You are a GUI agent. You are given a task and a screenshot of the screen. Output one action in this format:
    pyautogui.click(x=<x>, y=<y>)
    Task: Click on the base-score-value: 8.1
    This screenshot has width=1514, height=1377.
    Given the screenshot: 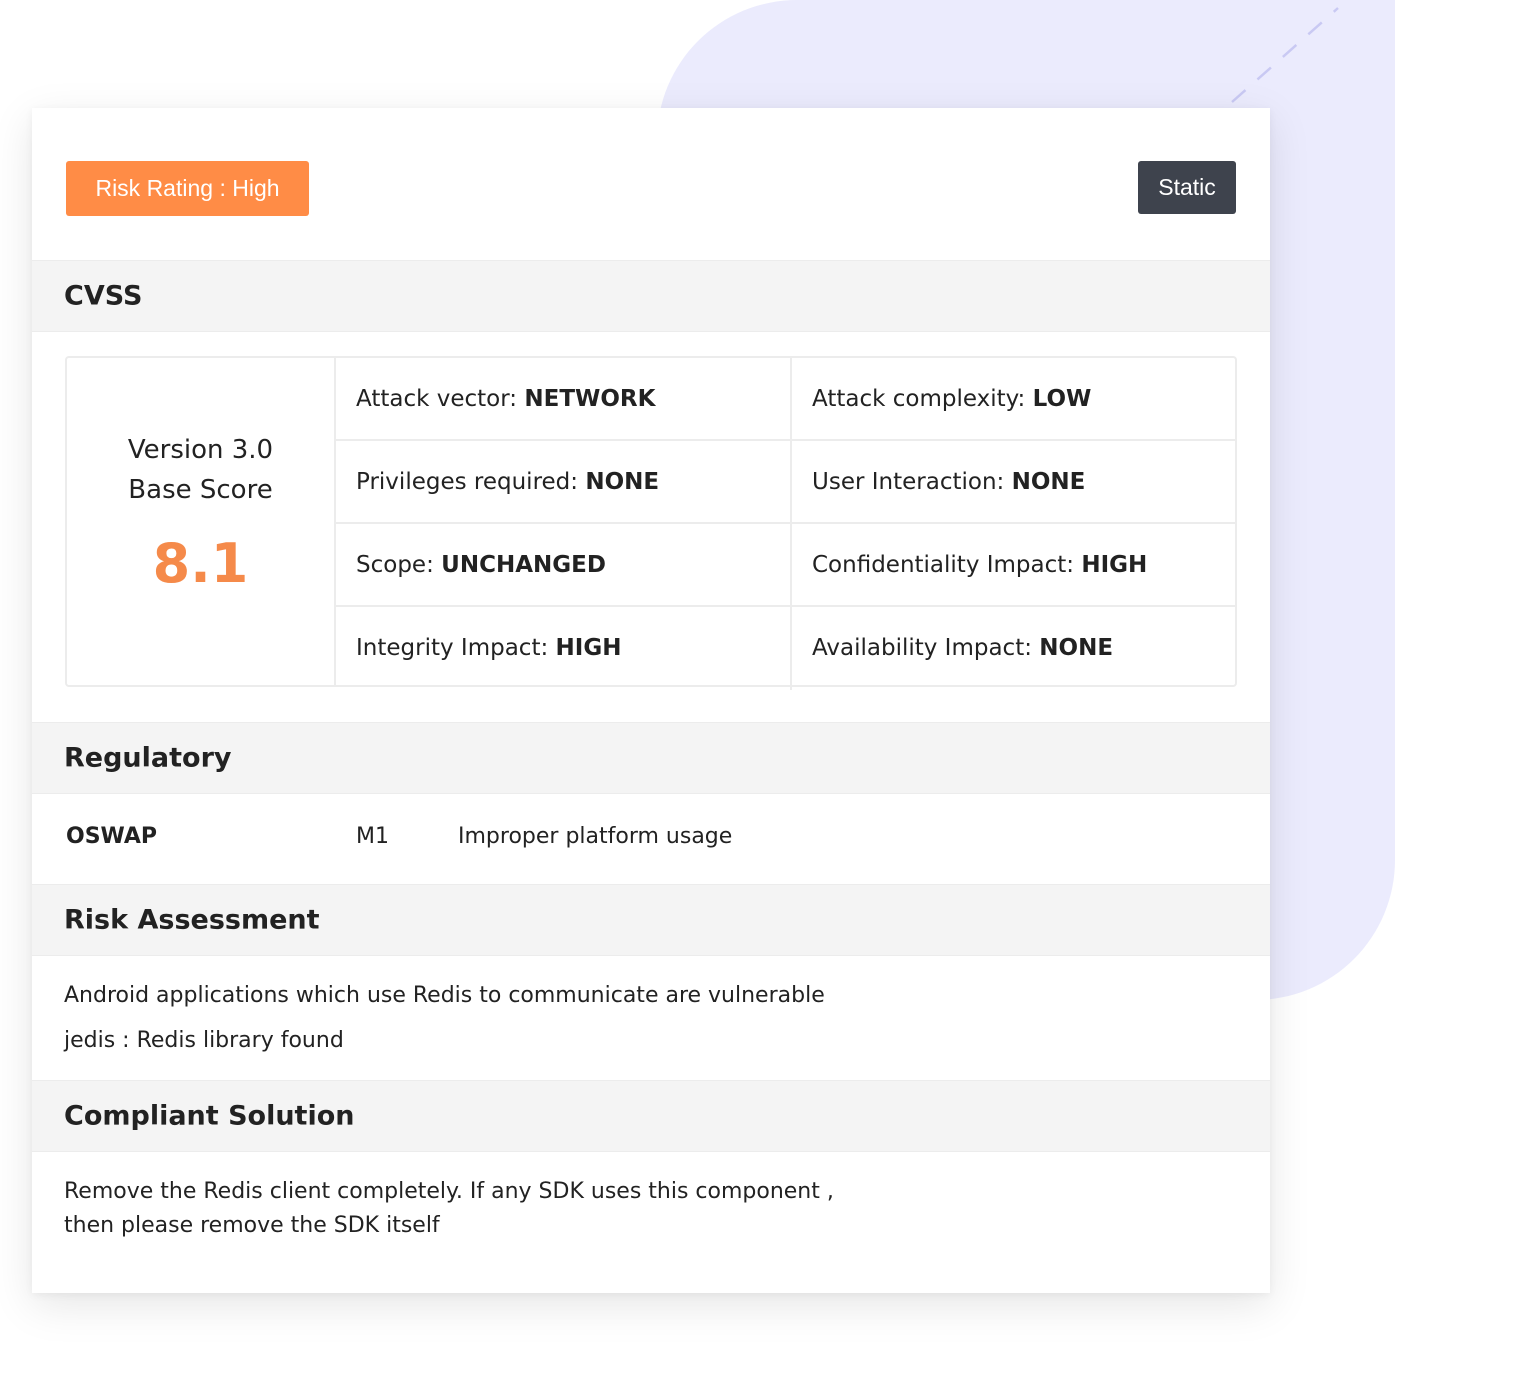 What is the action you would take?
    pyautogui.click(x=200, y=563)
    